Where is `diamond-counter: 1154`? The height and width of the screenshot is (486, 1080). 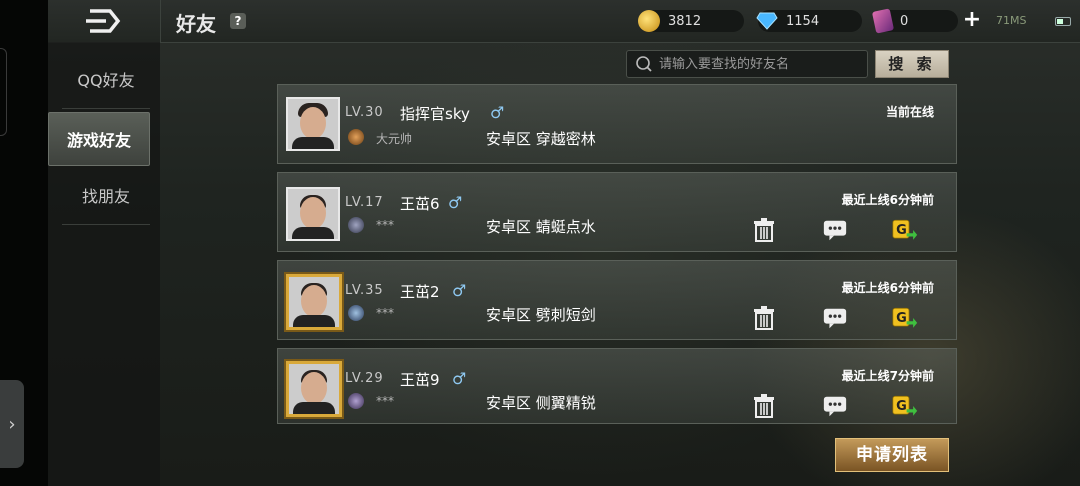
diamond-counter: 1154 is located at coordinates (809, 21).